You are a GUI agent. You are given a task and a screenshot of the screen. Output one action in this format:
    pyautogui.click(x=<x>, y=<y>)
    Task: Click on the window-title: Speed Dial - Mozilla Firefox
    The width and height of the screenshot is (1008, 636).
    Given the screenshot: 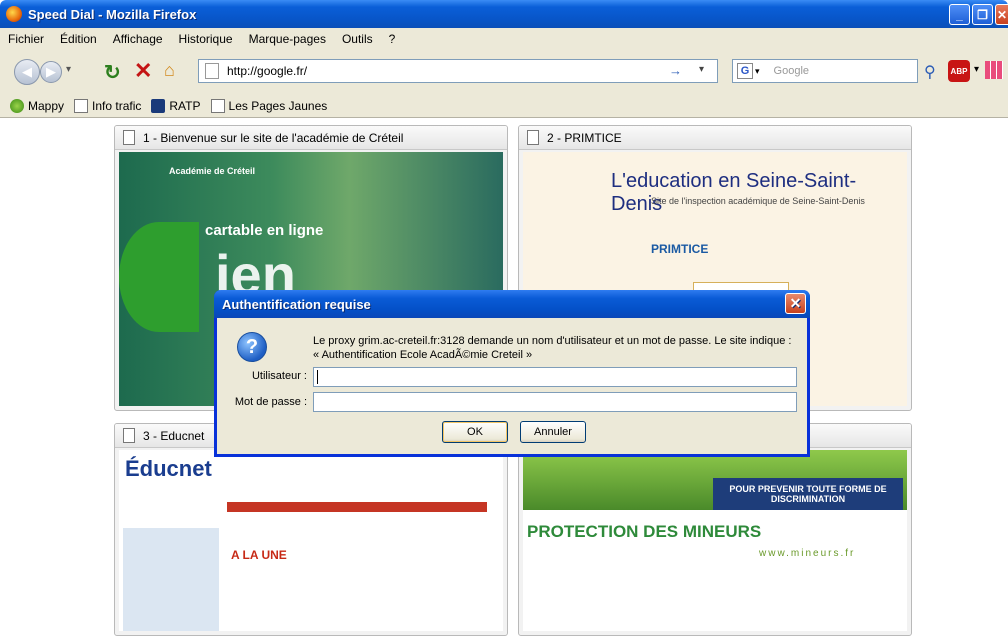 What is the action you would take?
    pyautogui.click(x=112, y=14)
    